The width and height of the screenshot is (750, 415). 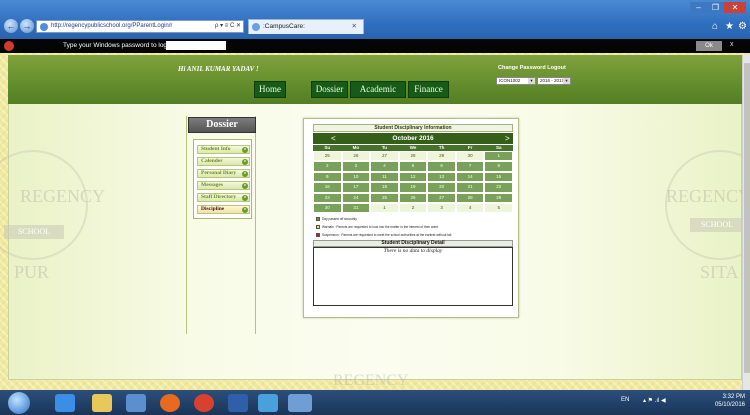 I want to click on sidebar-item-student-info: Student Info », so click(x=223, y=149).